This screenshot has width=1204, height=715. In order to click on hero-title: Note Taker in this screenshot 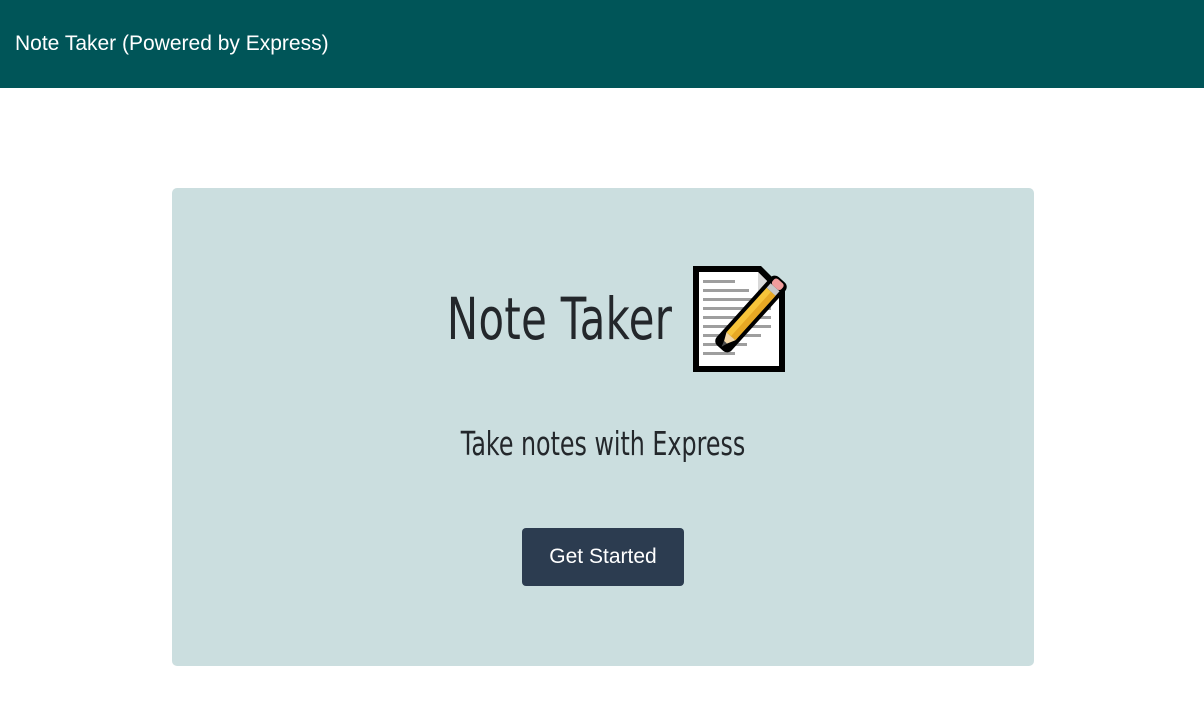, I will do `click(560, 319)`.